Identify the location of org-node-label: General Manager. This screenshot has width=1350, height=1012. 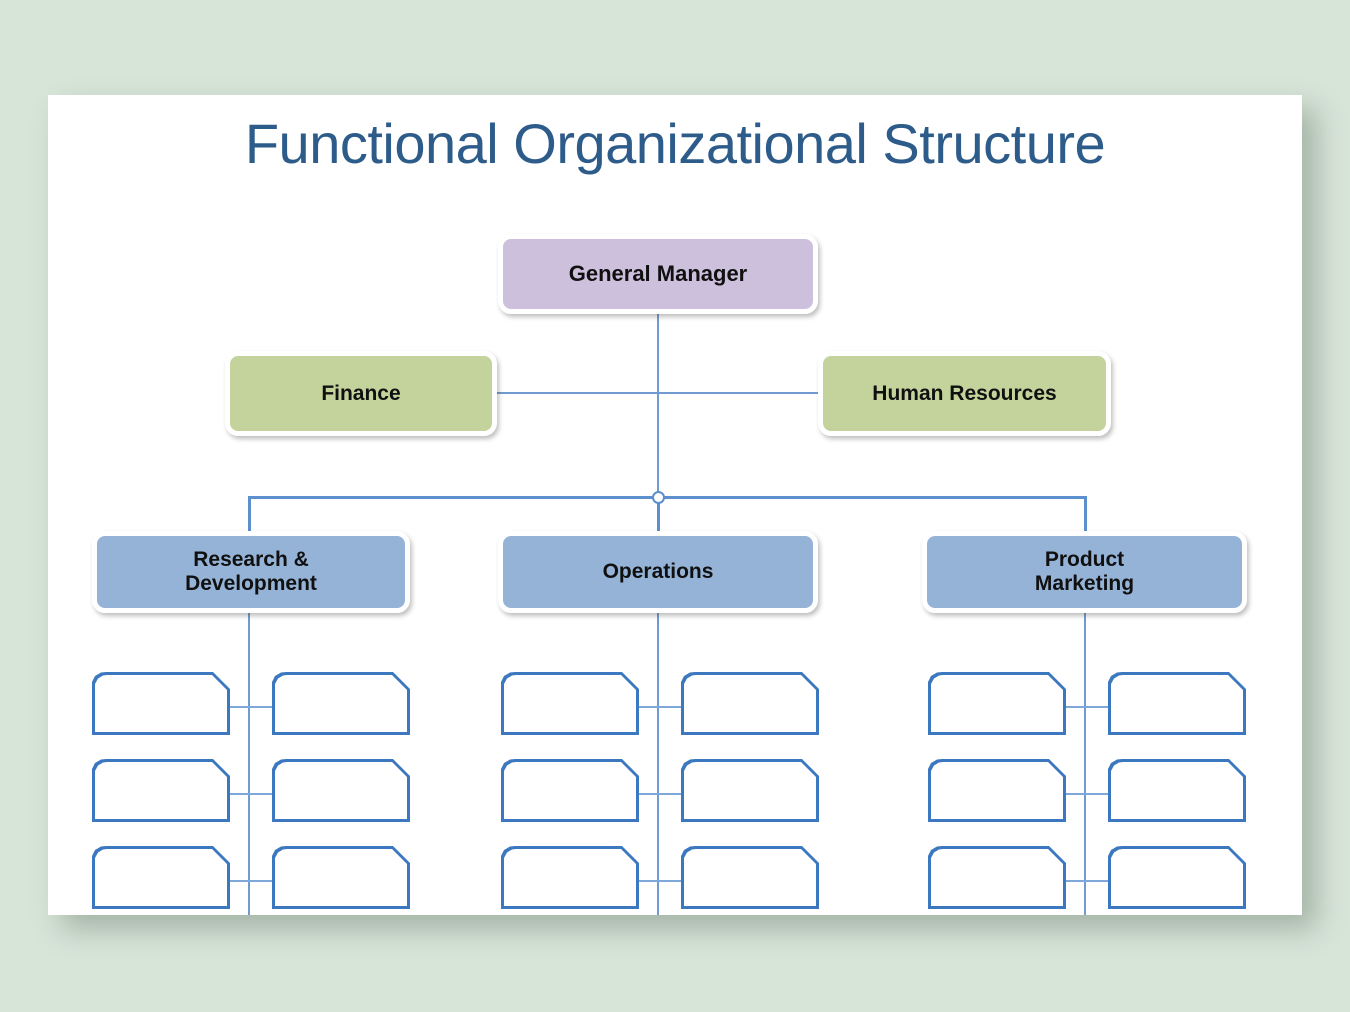
(658, 273).